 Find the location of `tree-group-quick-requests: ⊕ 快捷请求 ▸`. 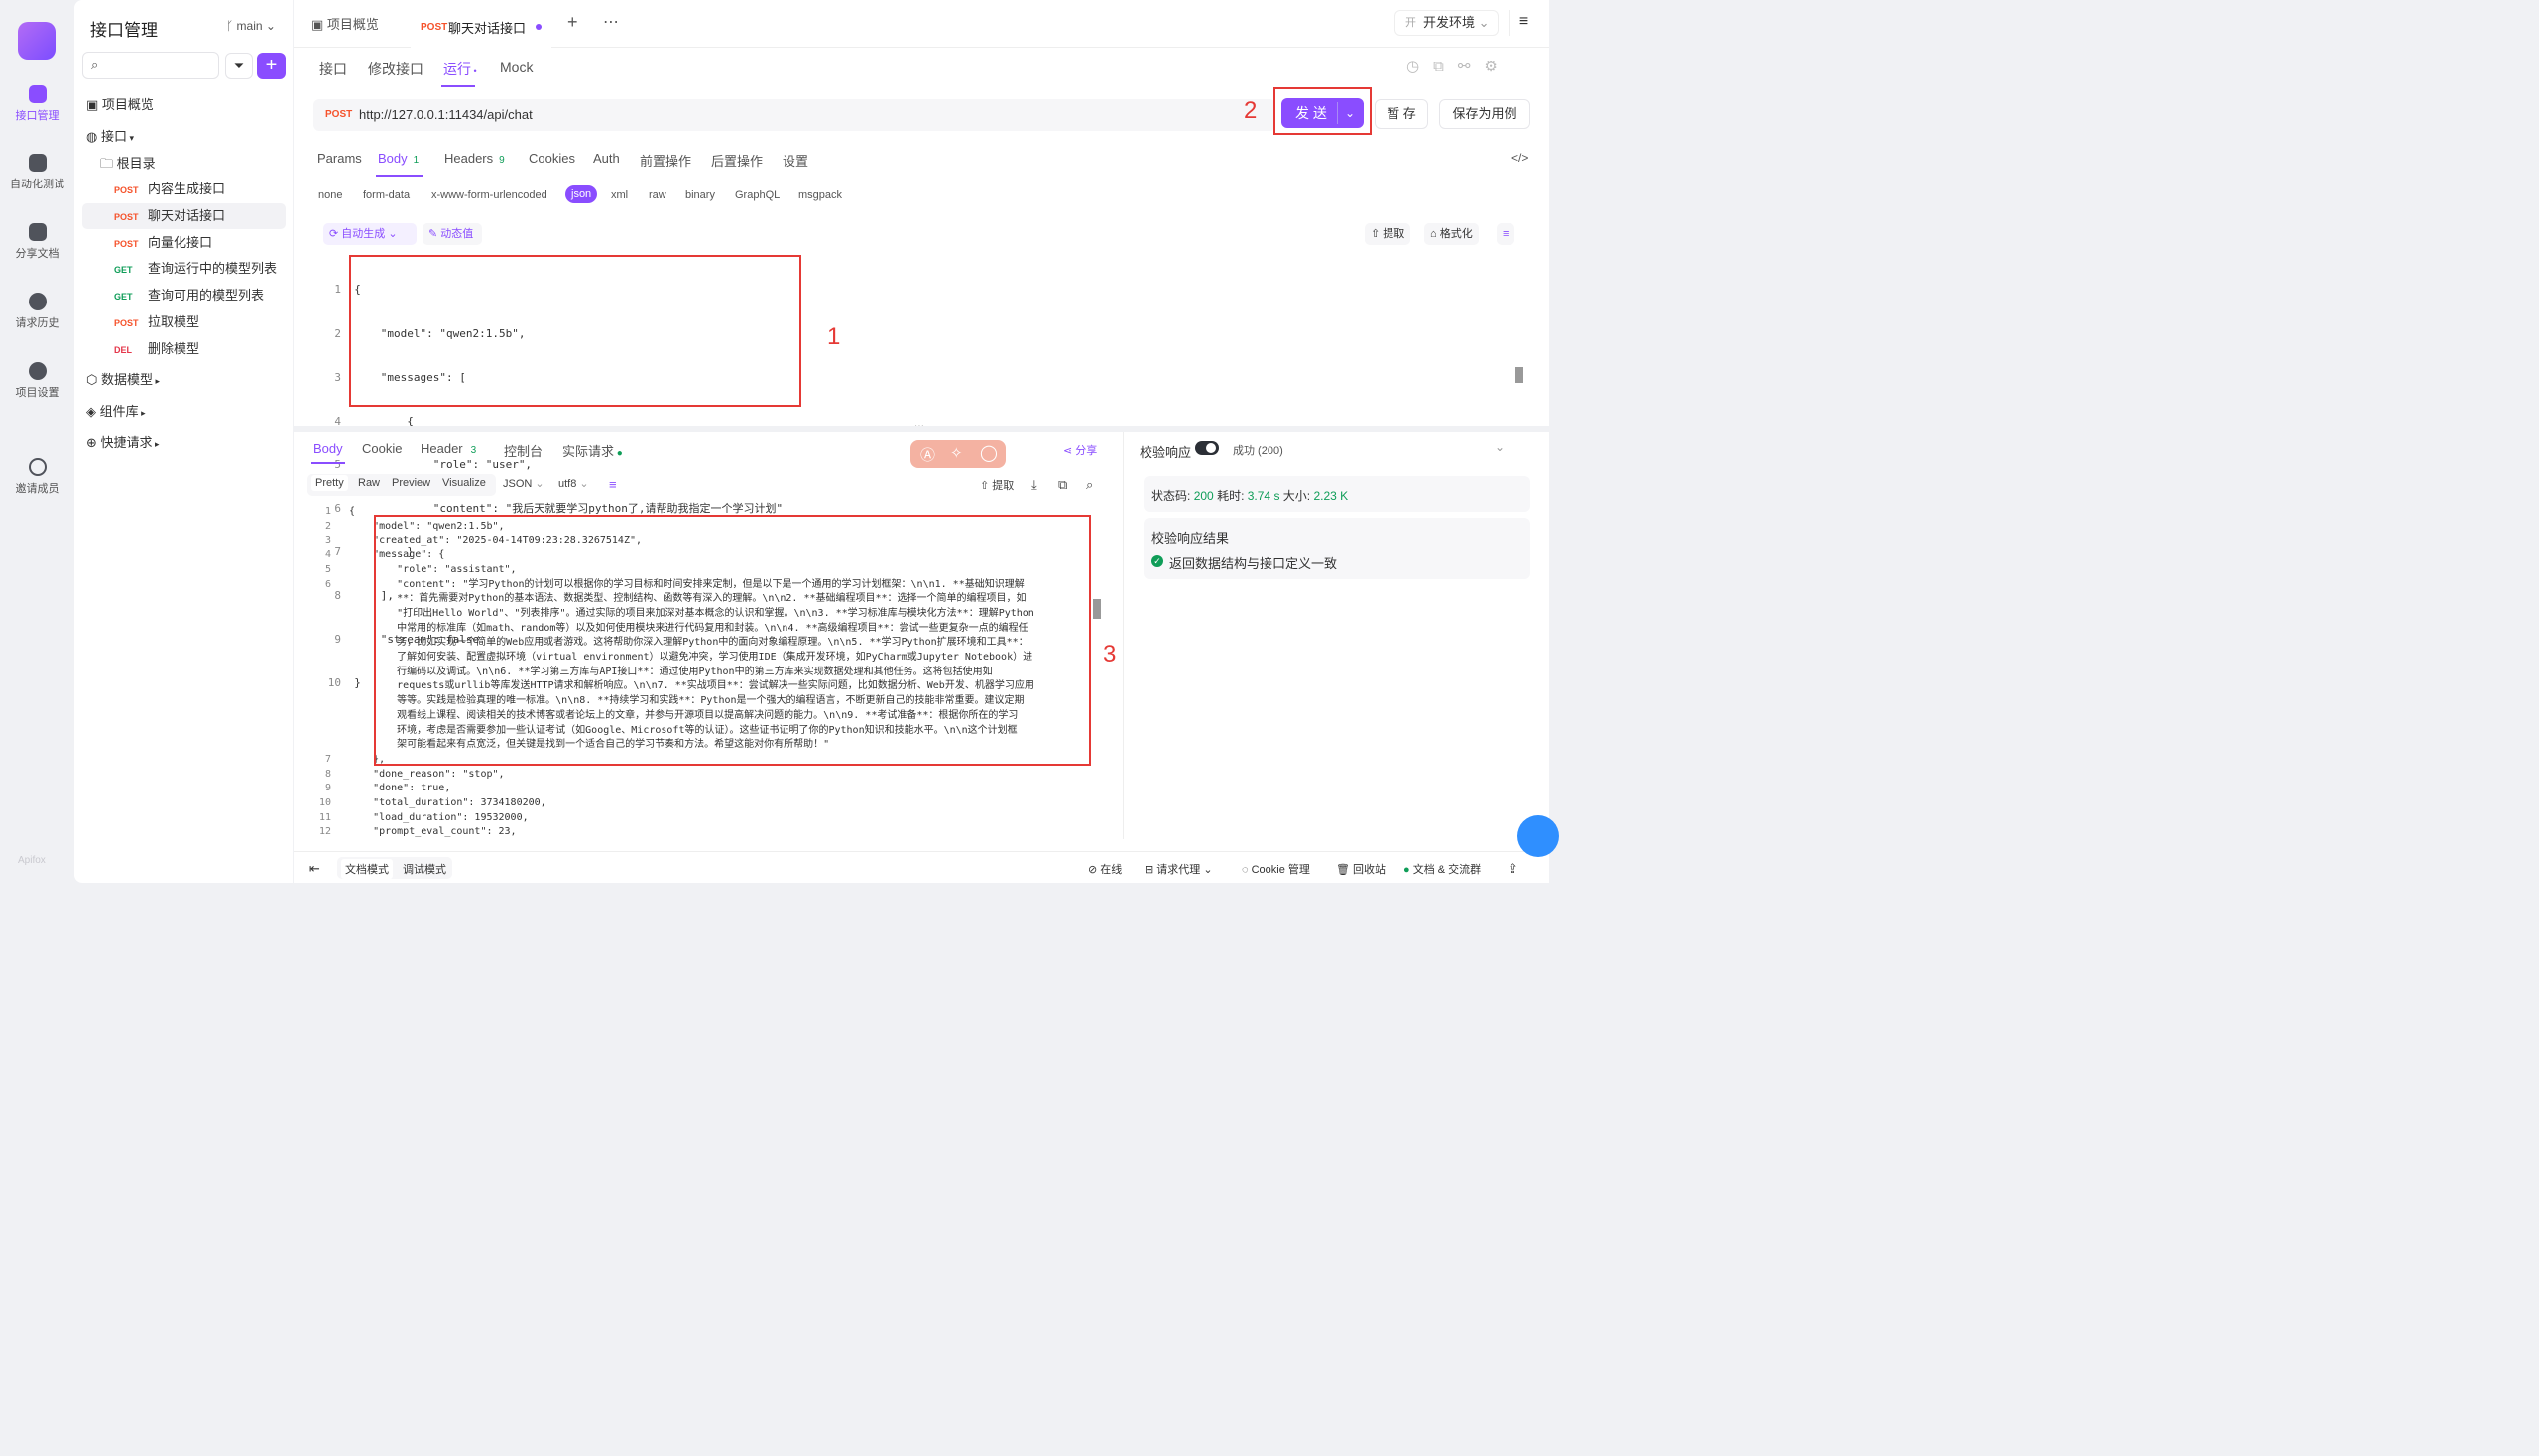

tree-group-quick-requests: ⊕ 快捷请求 ▸ is located at coordinates (184, 443).